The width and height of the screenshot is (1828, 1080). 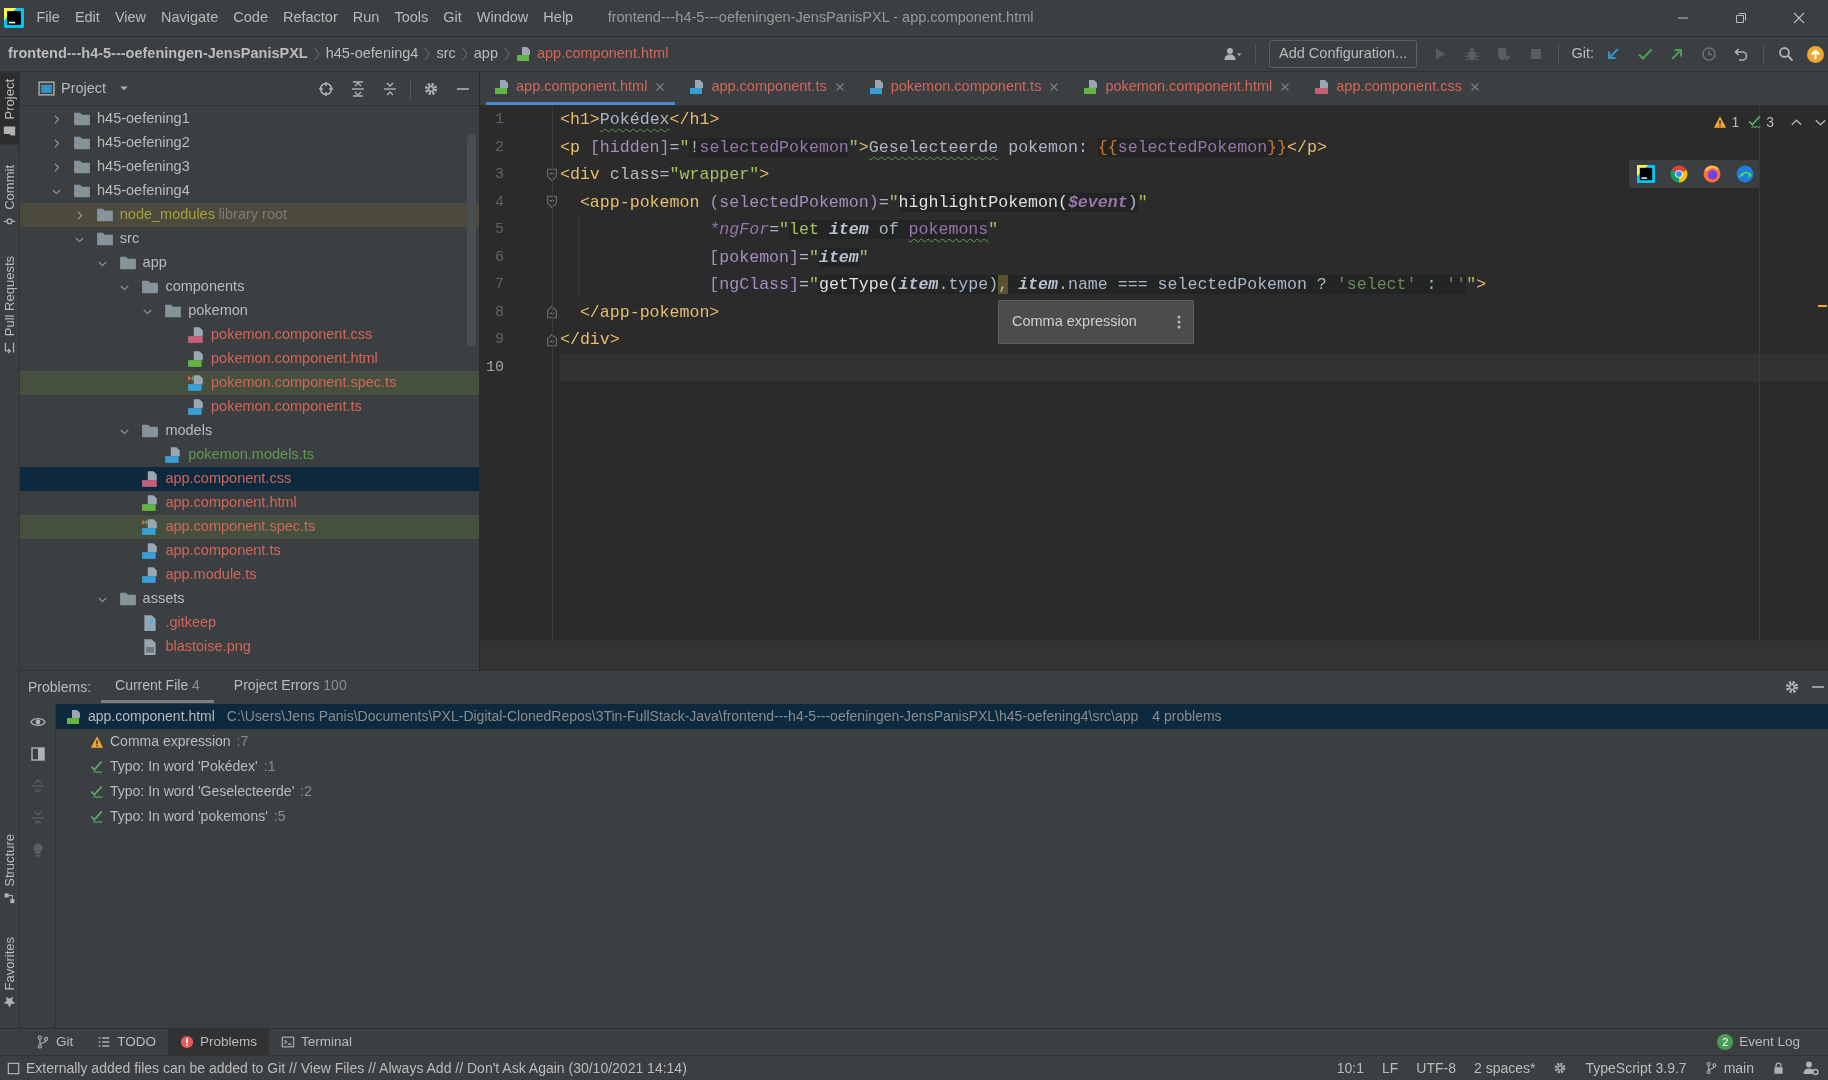 What do you see at coordinates (1398, 88) in the screenshot?
I see `editor-tab: app.component.css` at bounding box center [1398, 88].